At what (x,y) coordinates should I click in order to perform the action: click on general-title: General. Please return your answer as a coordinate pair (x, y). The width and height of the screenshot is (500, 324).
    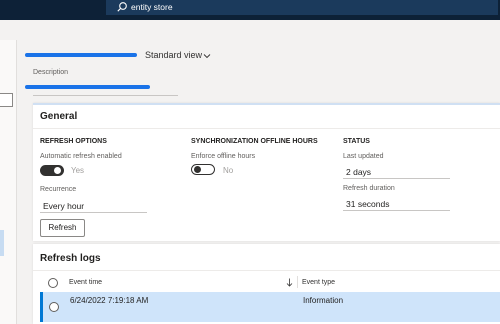
    Looking at the image, I should click on (58, 116).